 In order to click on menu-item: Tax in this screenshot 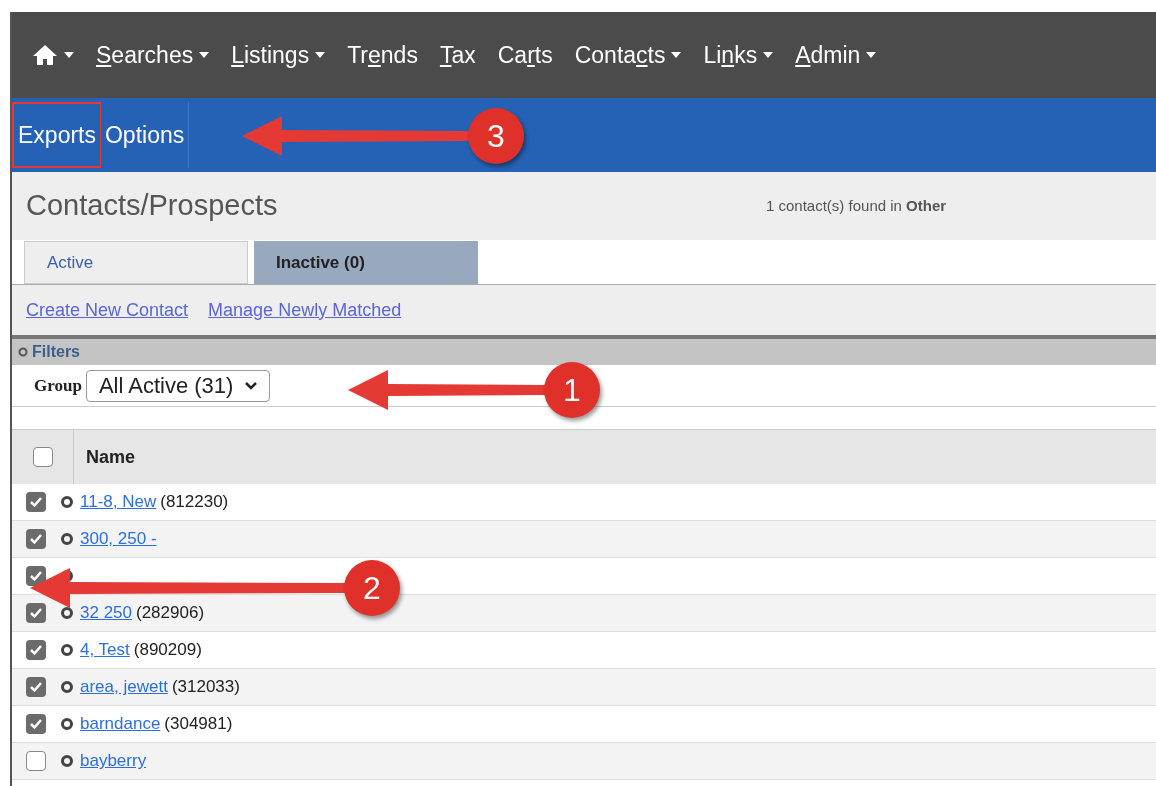, I will do `click(457, 55)`.